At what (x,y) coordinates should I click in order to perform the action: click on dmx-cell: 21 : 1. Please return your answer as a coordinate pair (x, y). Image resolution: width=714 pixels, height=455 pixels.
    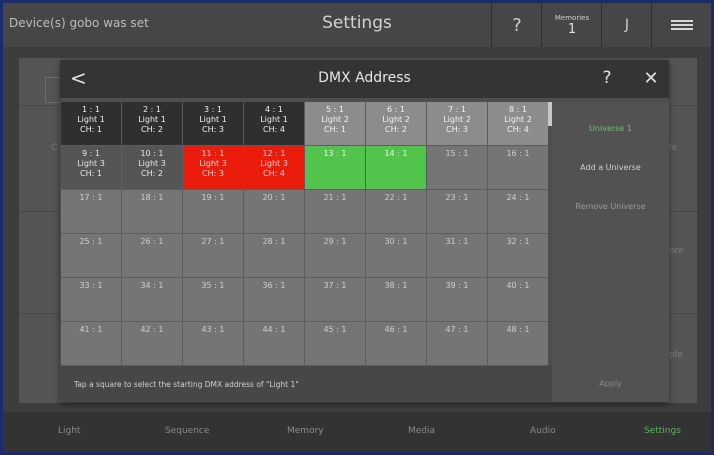
    Looking at the image, I should click on (335, 212).